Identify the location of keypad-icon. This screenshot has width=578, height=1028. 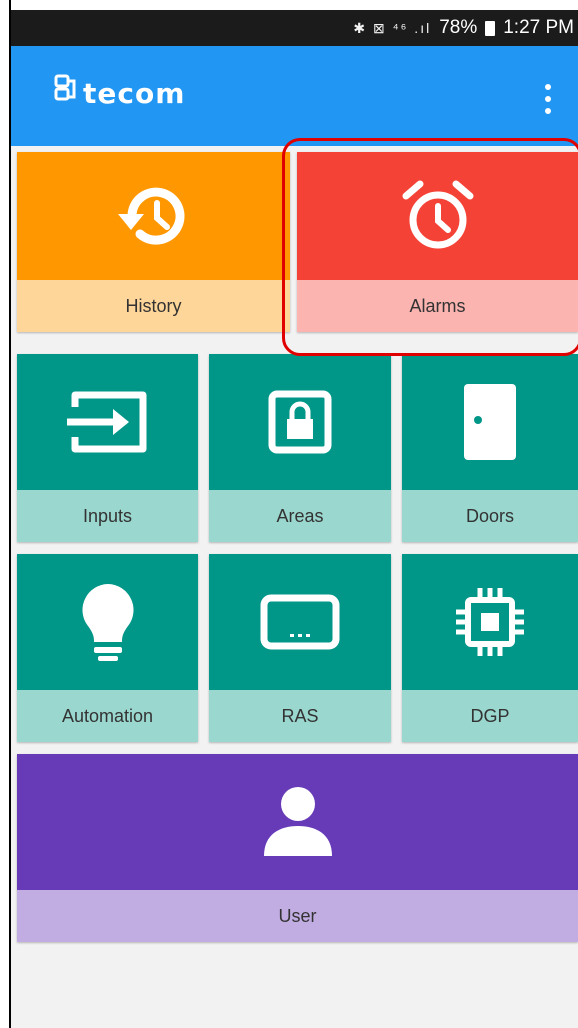
(300, 622).